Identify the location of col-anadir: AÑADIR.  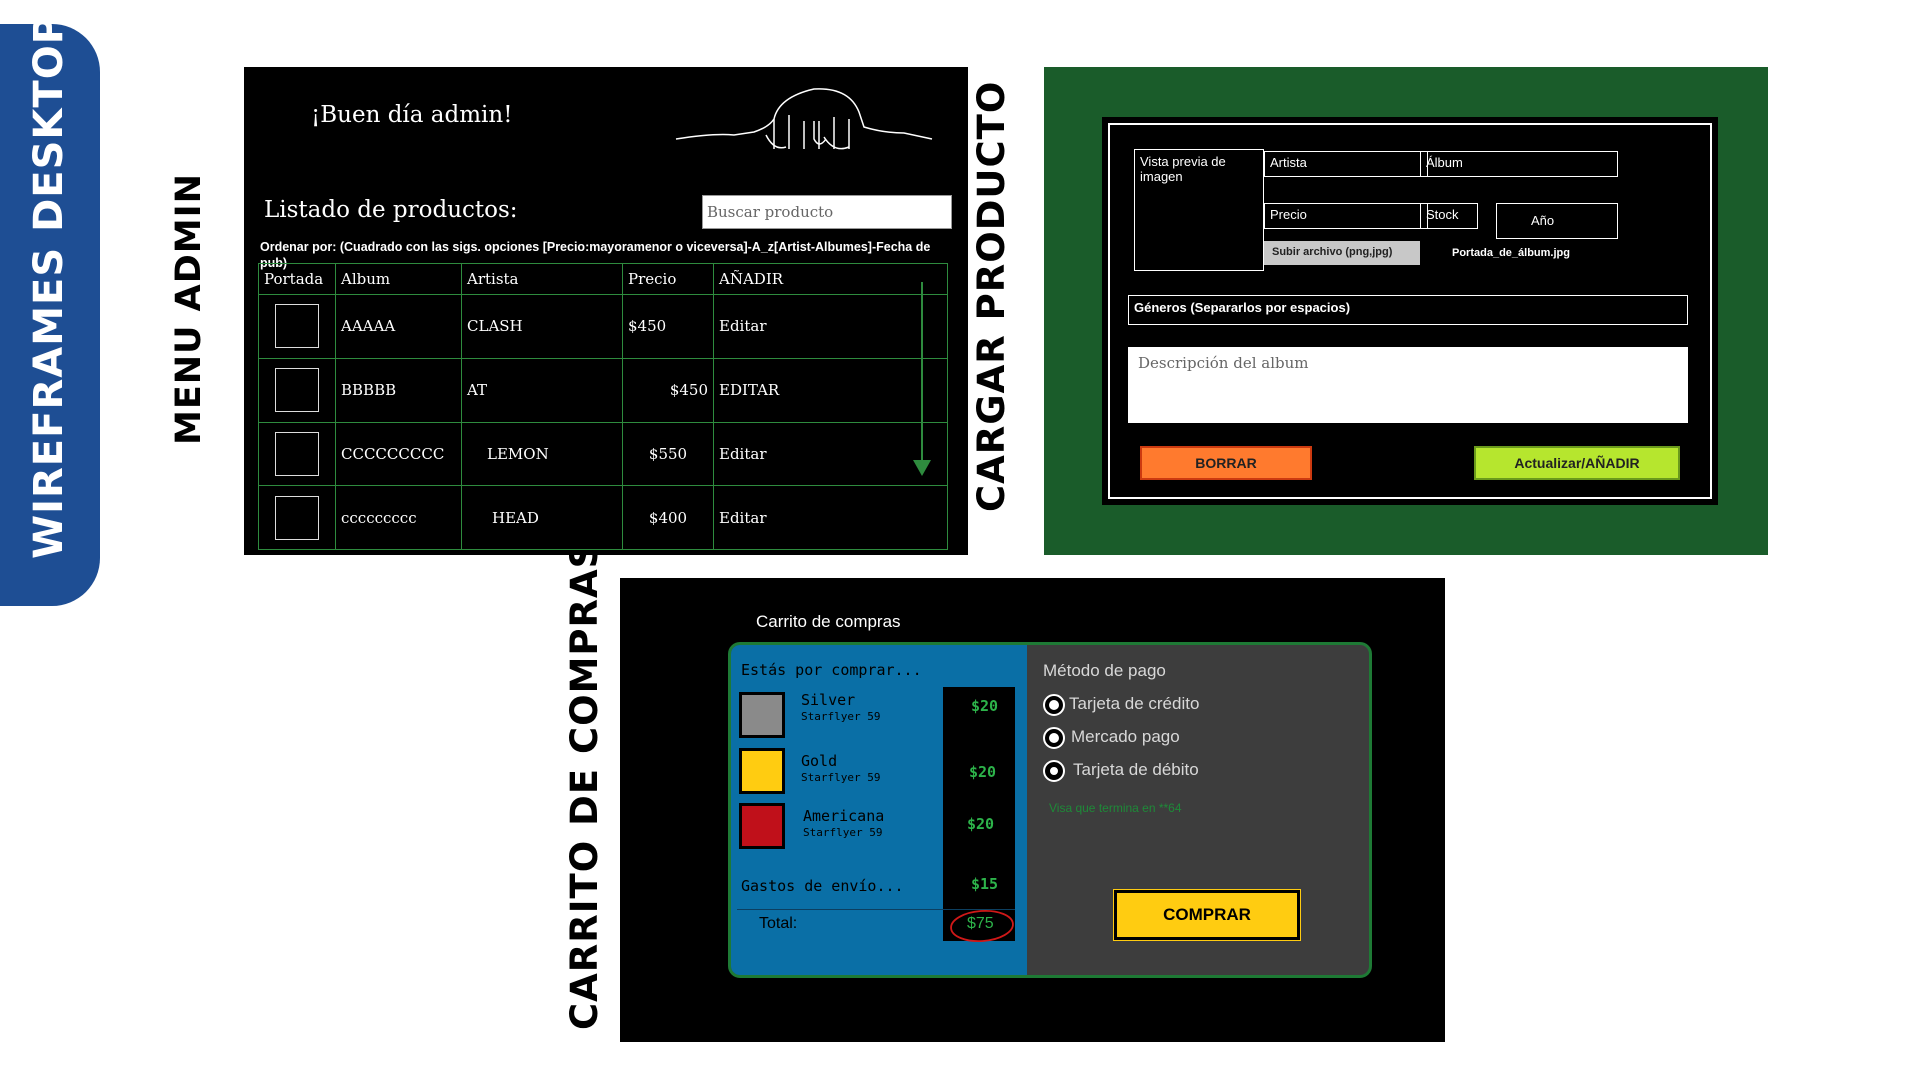
(830, 279).